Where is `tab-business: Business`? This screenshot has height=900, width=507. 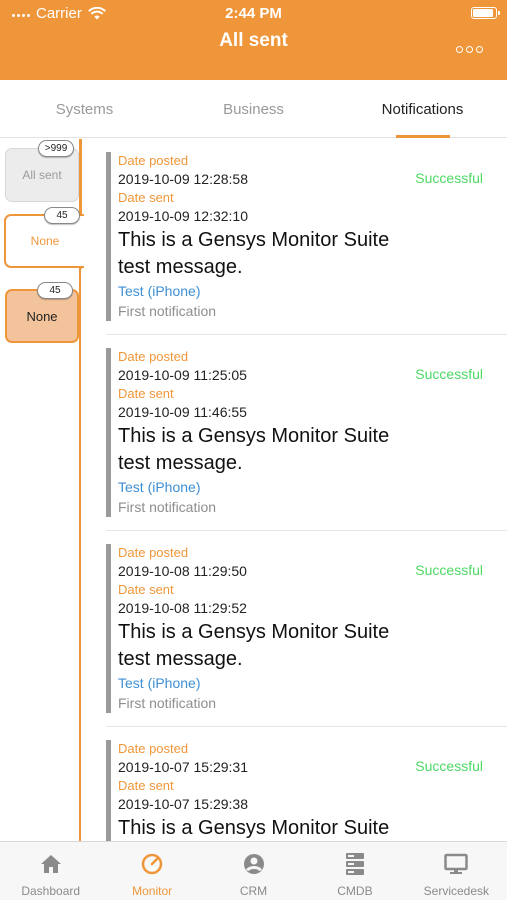
tab-business: Business is located at coordinates (253, 108).